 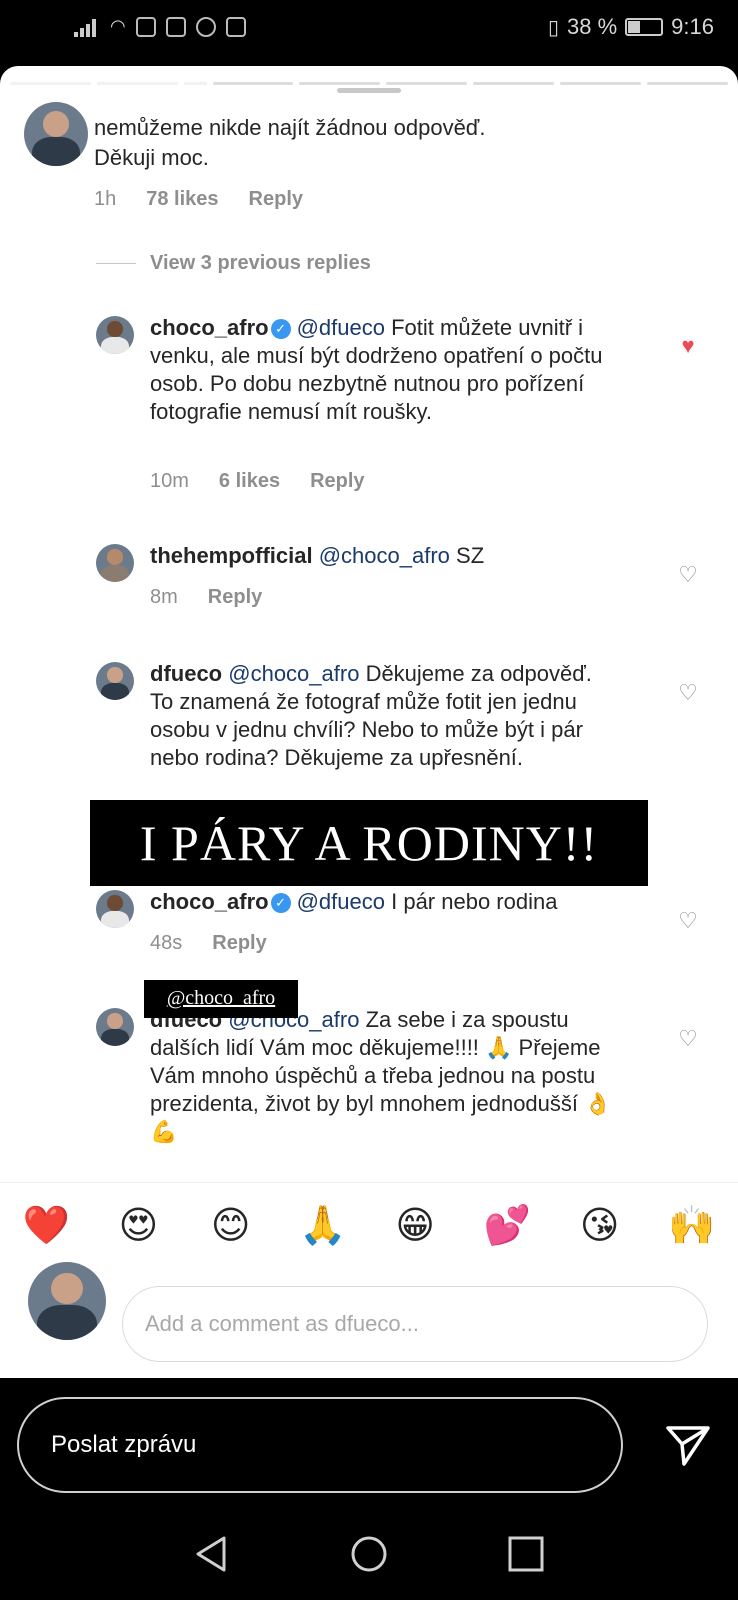 What do you see at coordinates (369, 843) in the screenshot?
I see `story-text-banner: I PÁRY A RODINY!!` at bounding box center [369, 843].